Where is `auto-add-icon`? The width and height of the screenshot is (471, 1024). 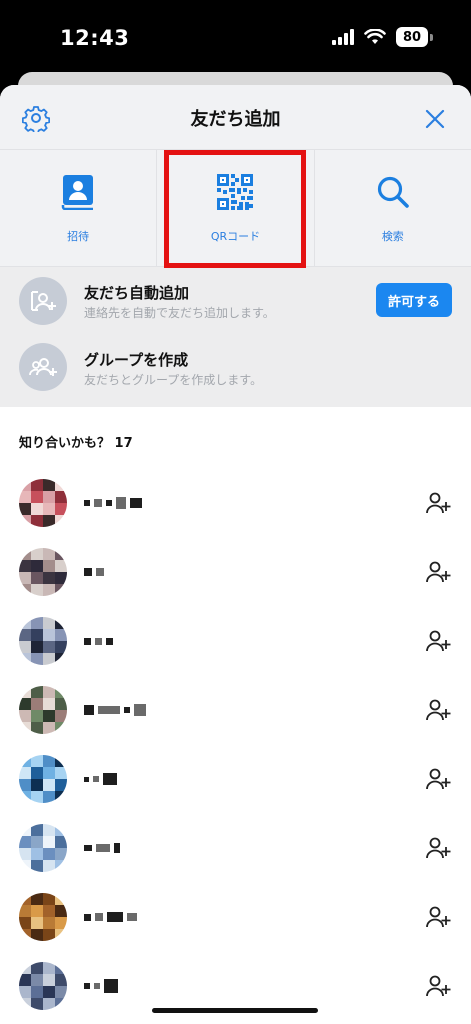 auto-add-icon is located at coordinates (43, 301).